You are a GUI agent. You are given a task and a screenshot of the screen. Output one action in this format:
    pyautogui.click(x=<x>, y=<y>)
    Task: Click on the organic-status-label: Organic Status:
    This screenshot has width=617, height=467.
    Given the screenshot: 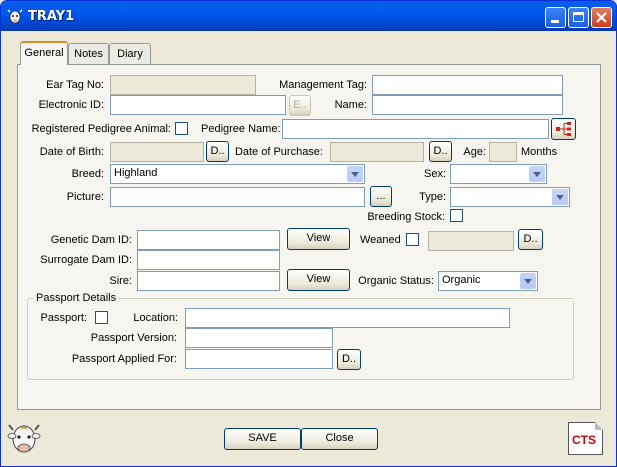 What is the action you would take?
    pyautogui.click(x=396, y=281)
    